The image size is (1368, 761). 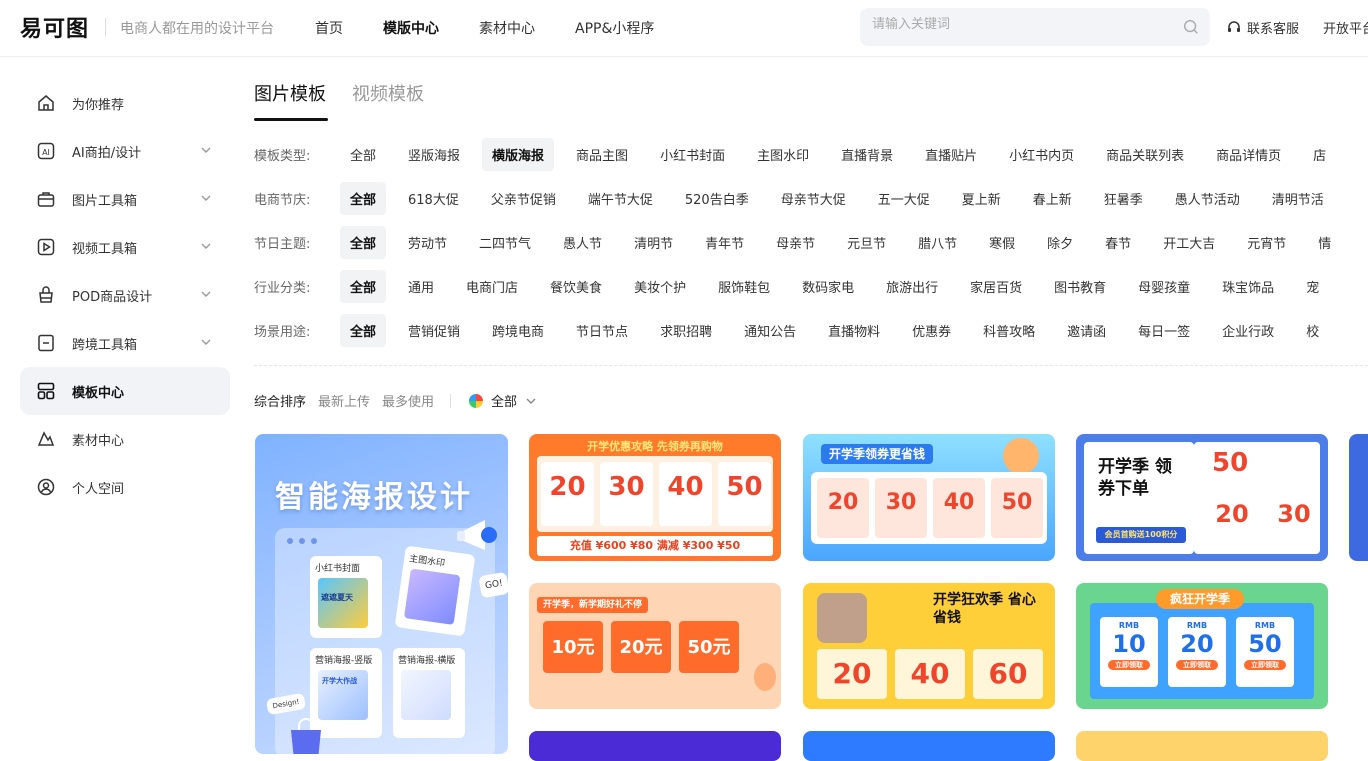 What do you see at coordinates (1312, 330) in the screenshot?
I see `filter-chip: 校` at bounding box center [1312, 330].